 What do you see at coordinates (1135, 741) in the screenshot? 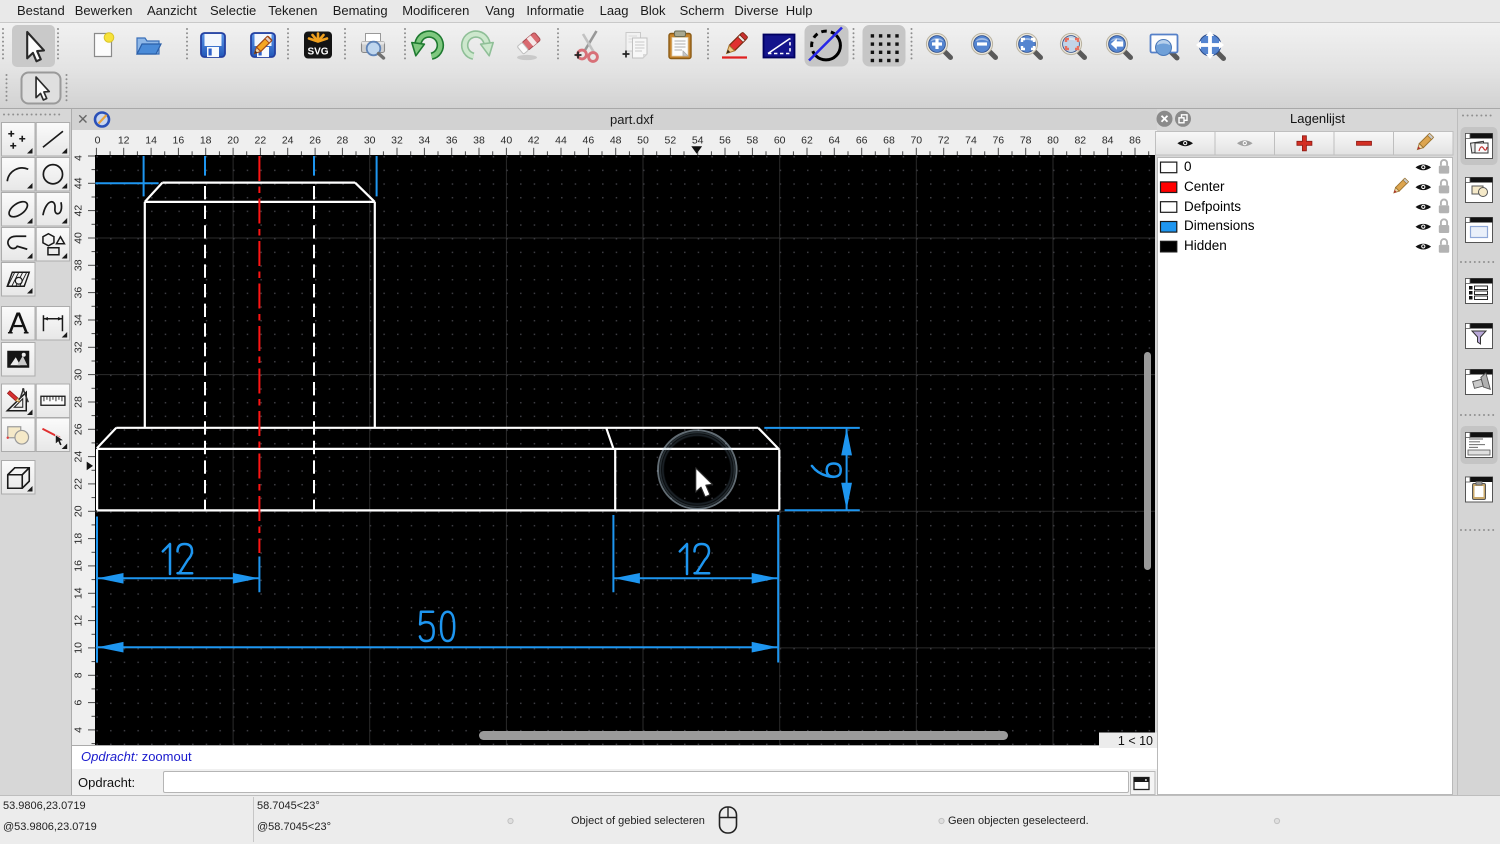
I see `svg-text: 1 < 10` at bounding box center [1135, 741].